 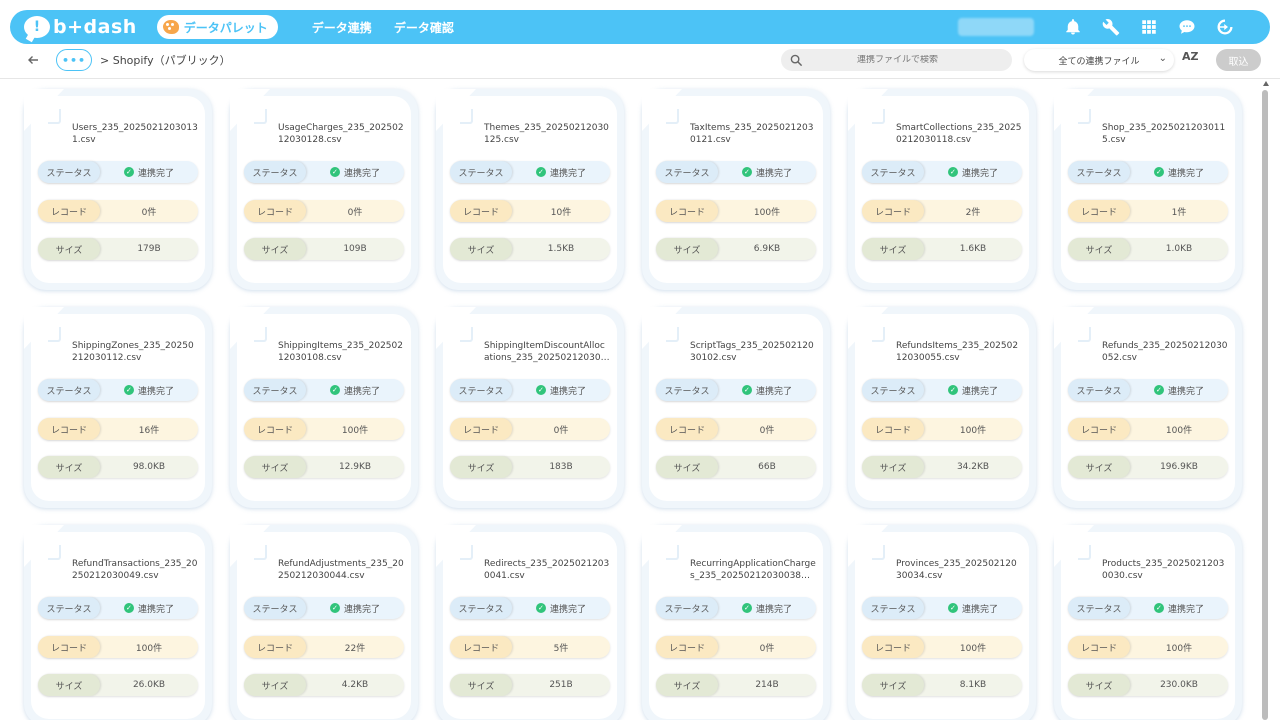 What do you see at coordinates (796, 60) in the screenshot?
I see `search-icon` at bounding box center [796, 60].